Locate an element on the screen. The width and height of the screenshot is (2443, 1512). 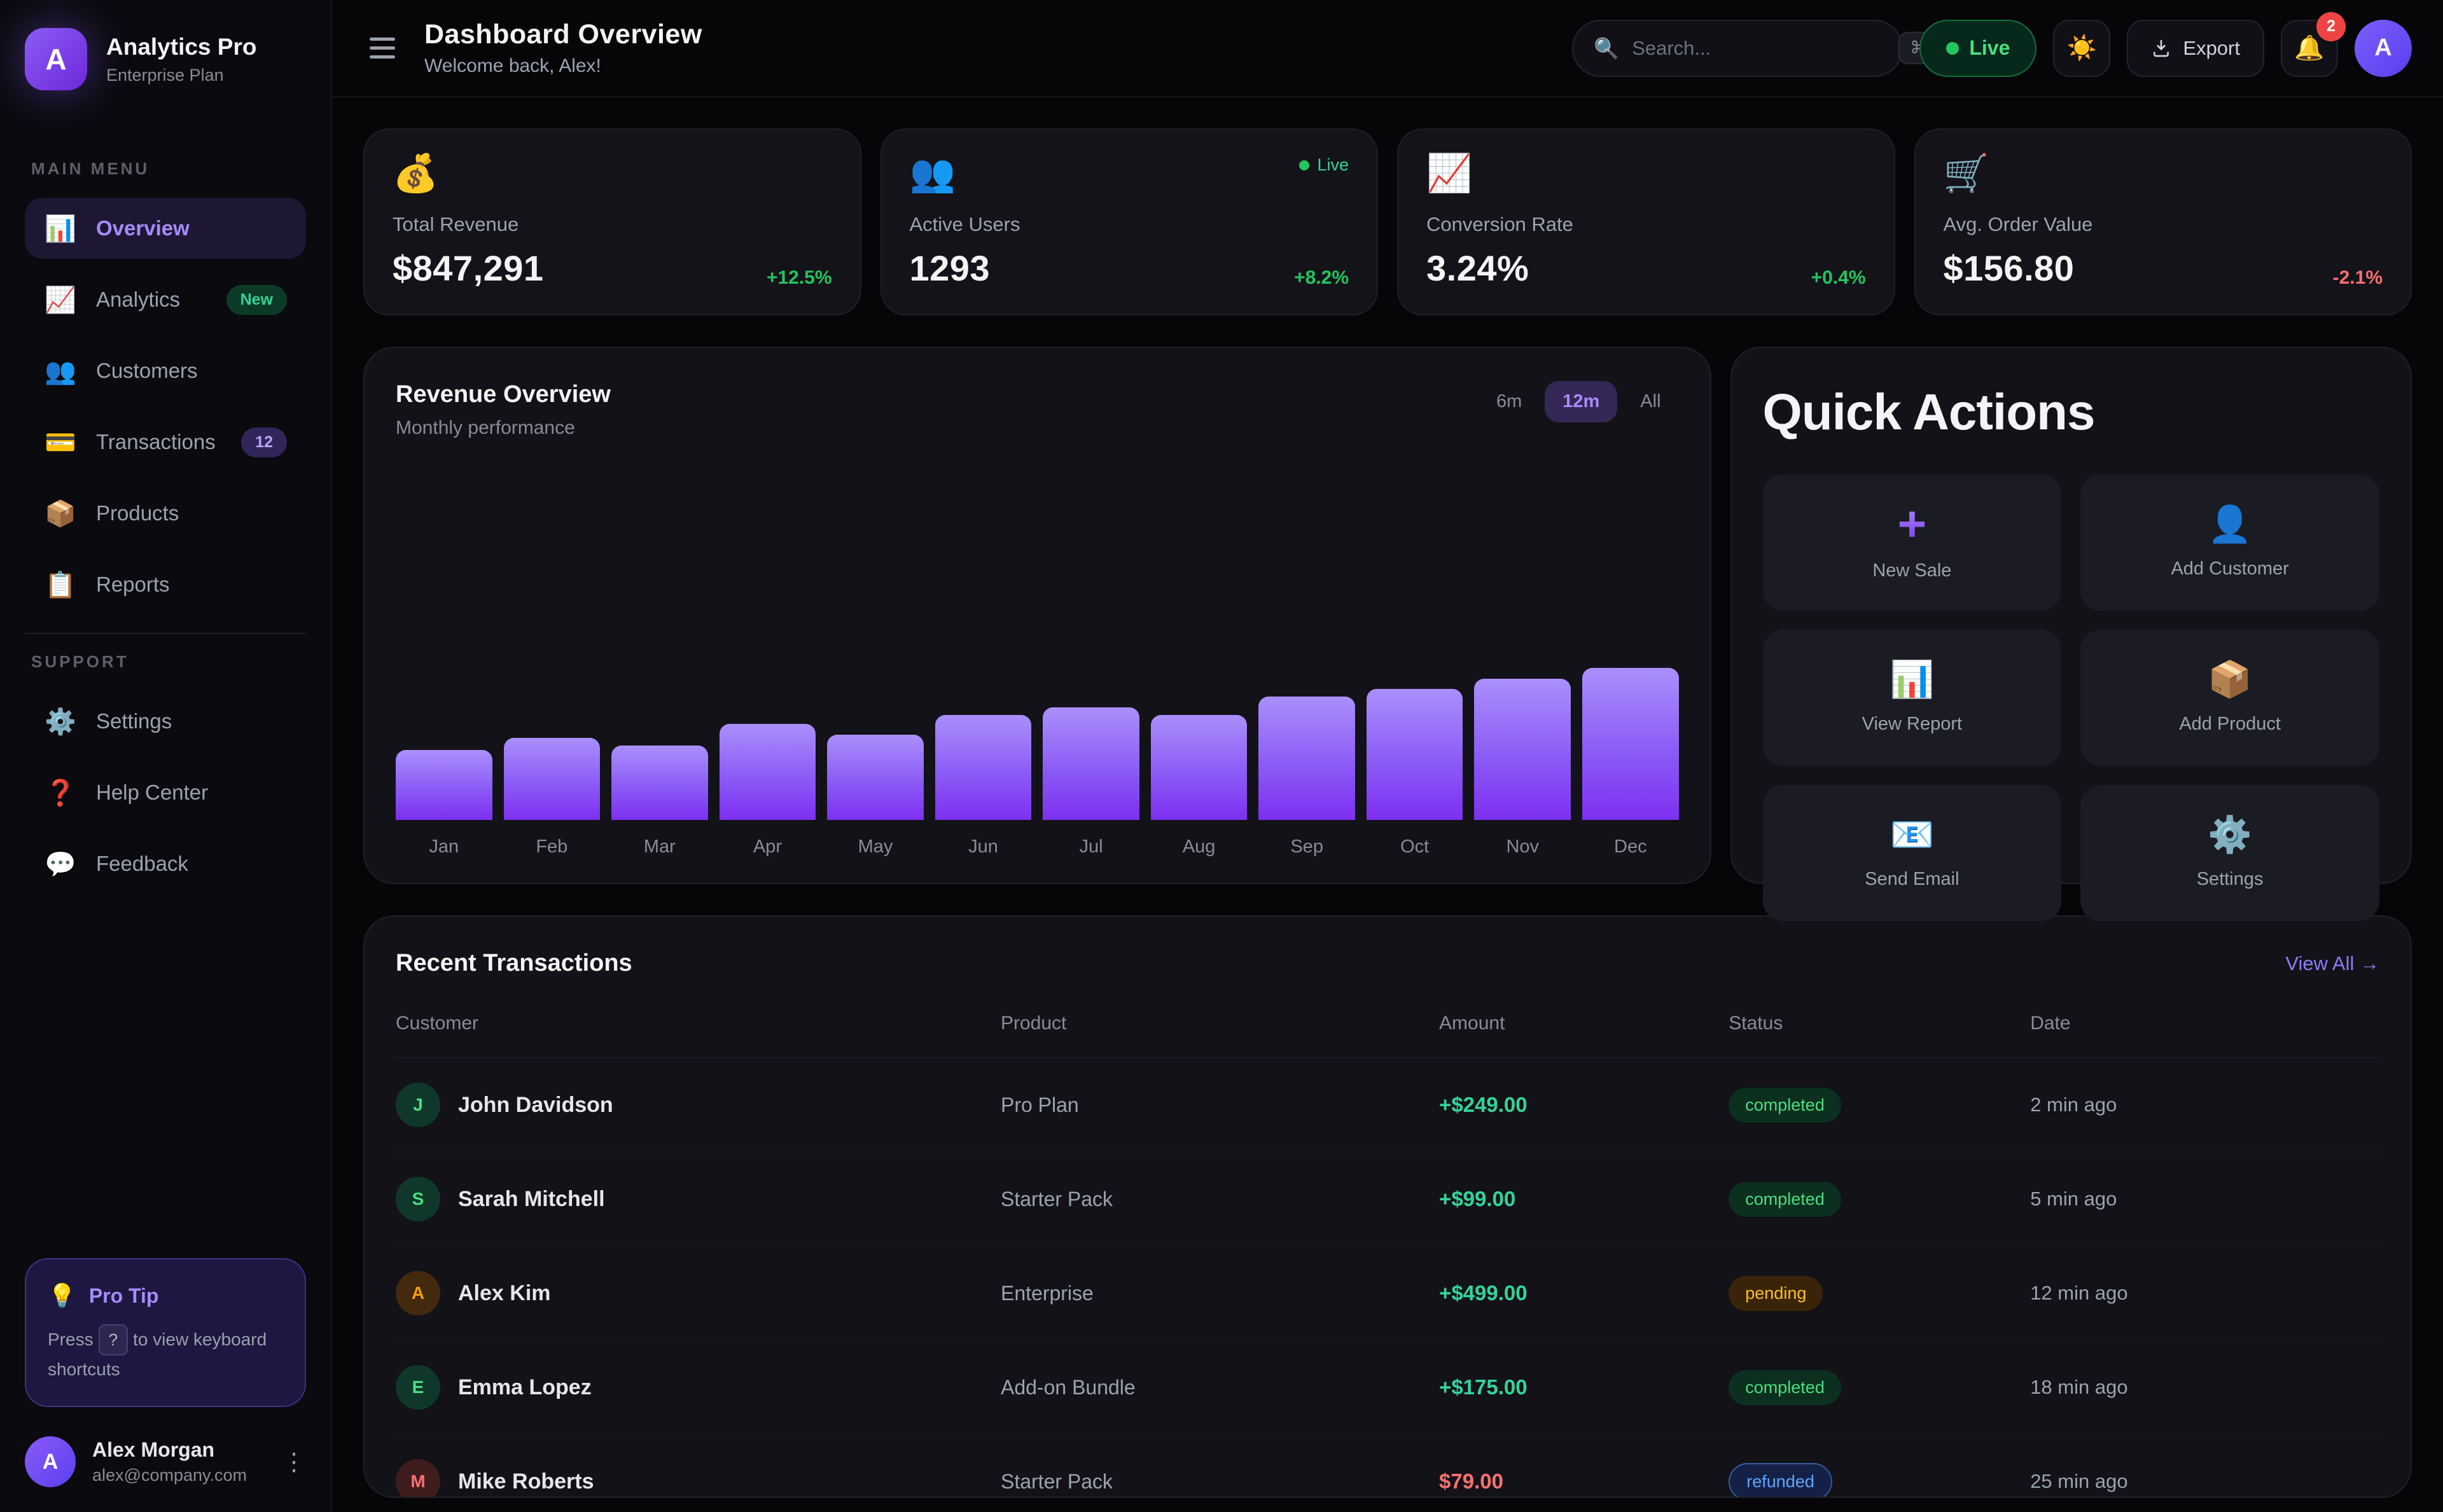
live-status-button: Live is located at coordinates (1978, 48).